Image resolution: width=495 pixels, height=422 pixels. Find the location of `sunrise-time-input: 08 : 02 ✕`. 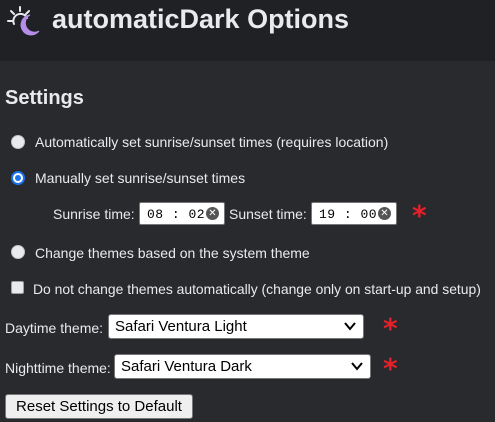

sunrise-time-input: 08 : 02 ✕ is located at coordinates (182, 213).